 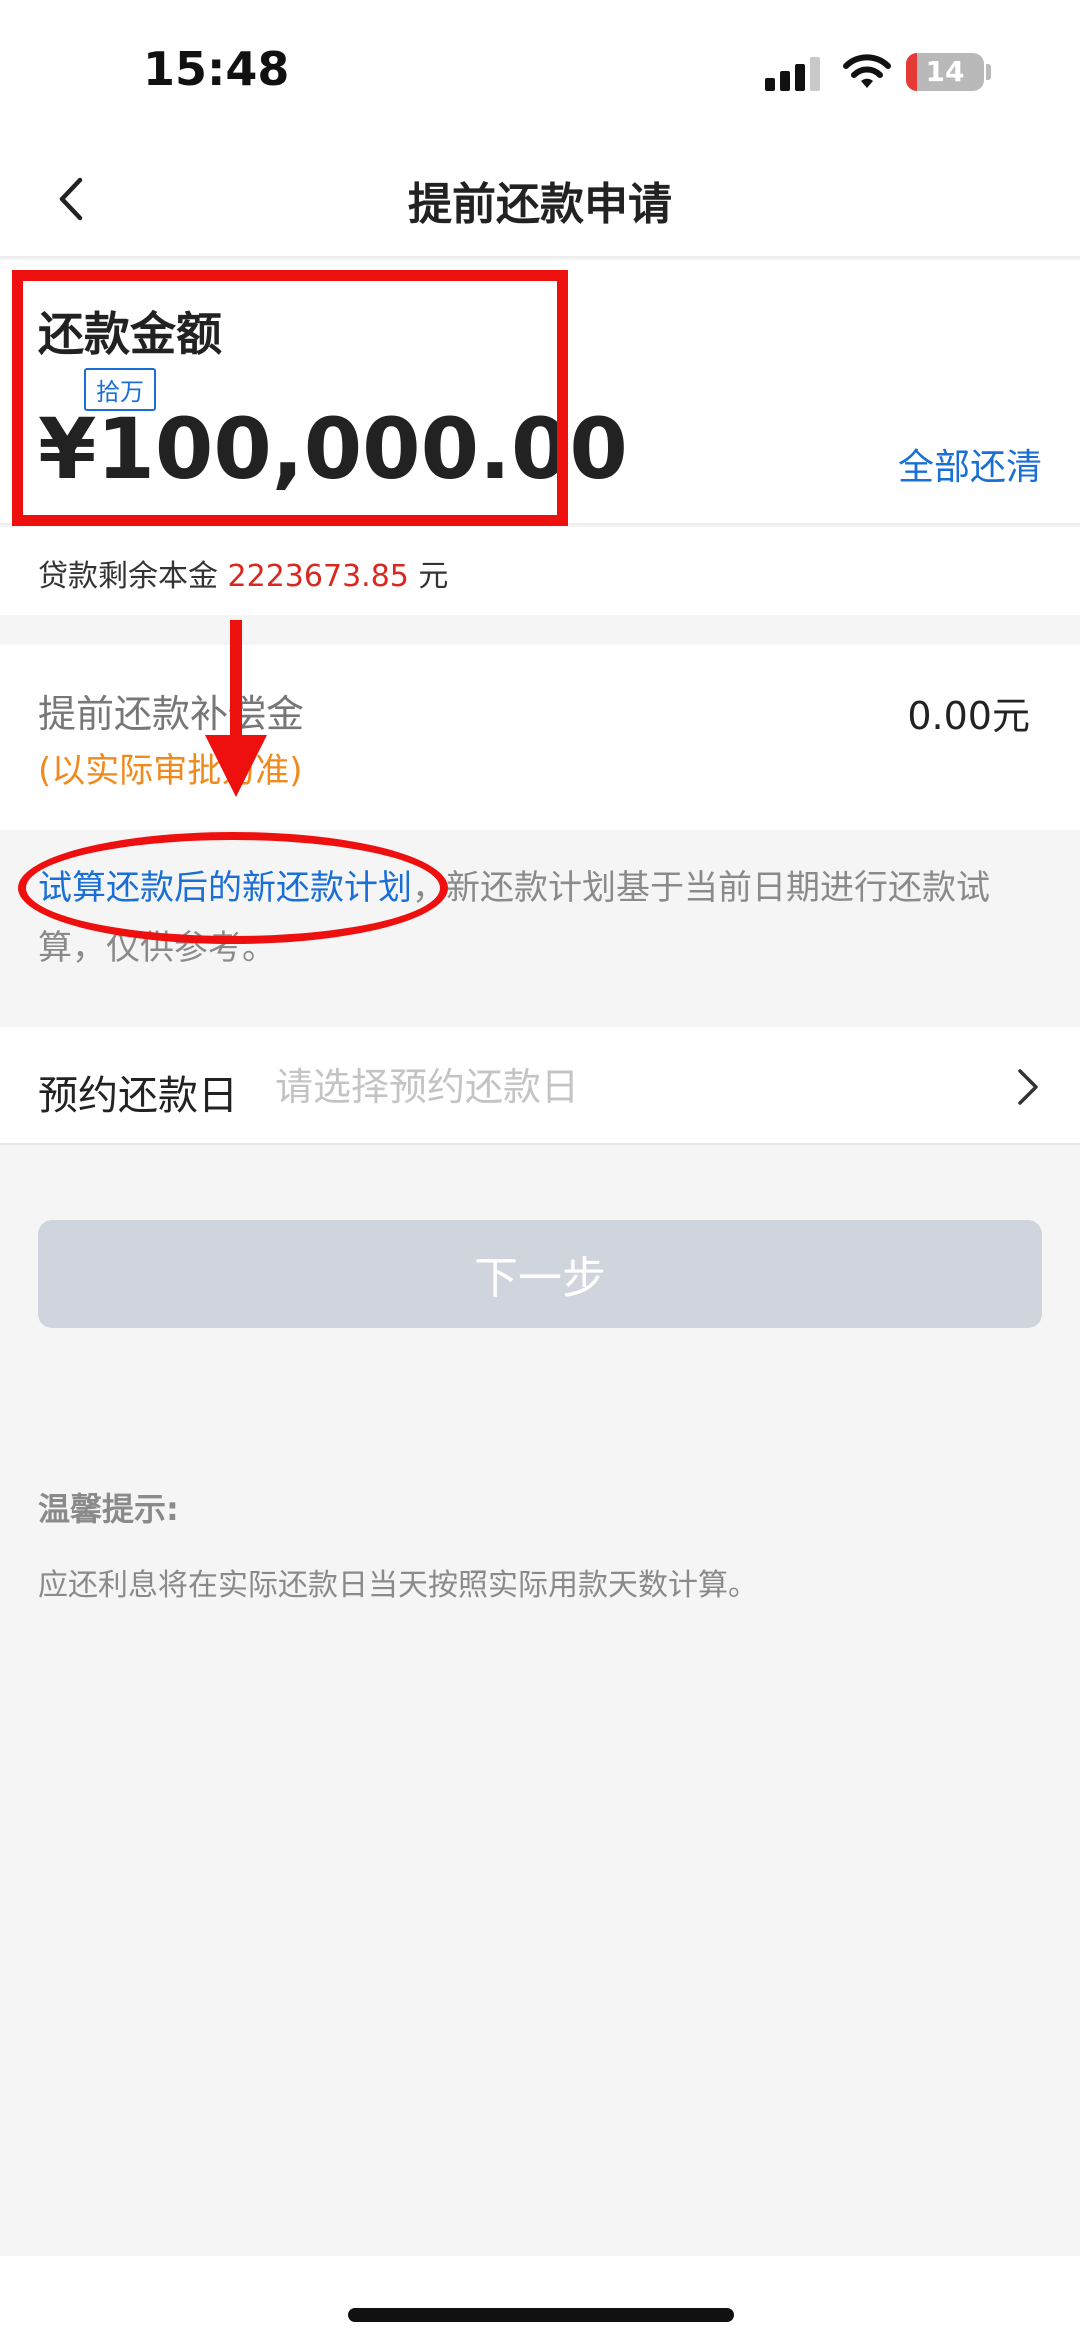 I want to click on tips-body: 应还利息将在实际还款日当天按照实际用款天数计算。, so click(x=398, y=1585).